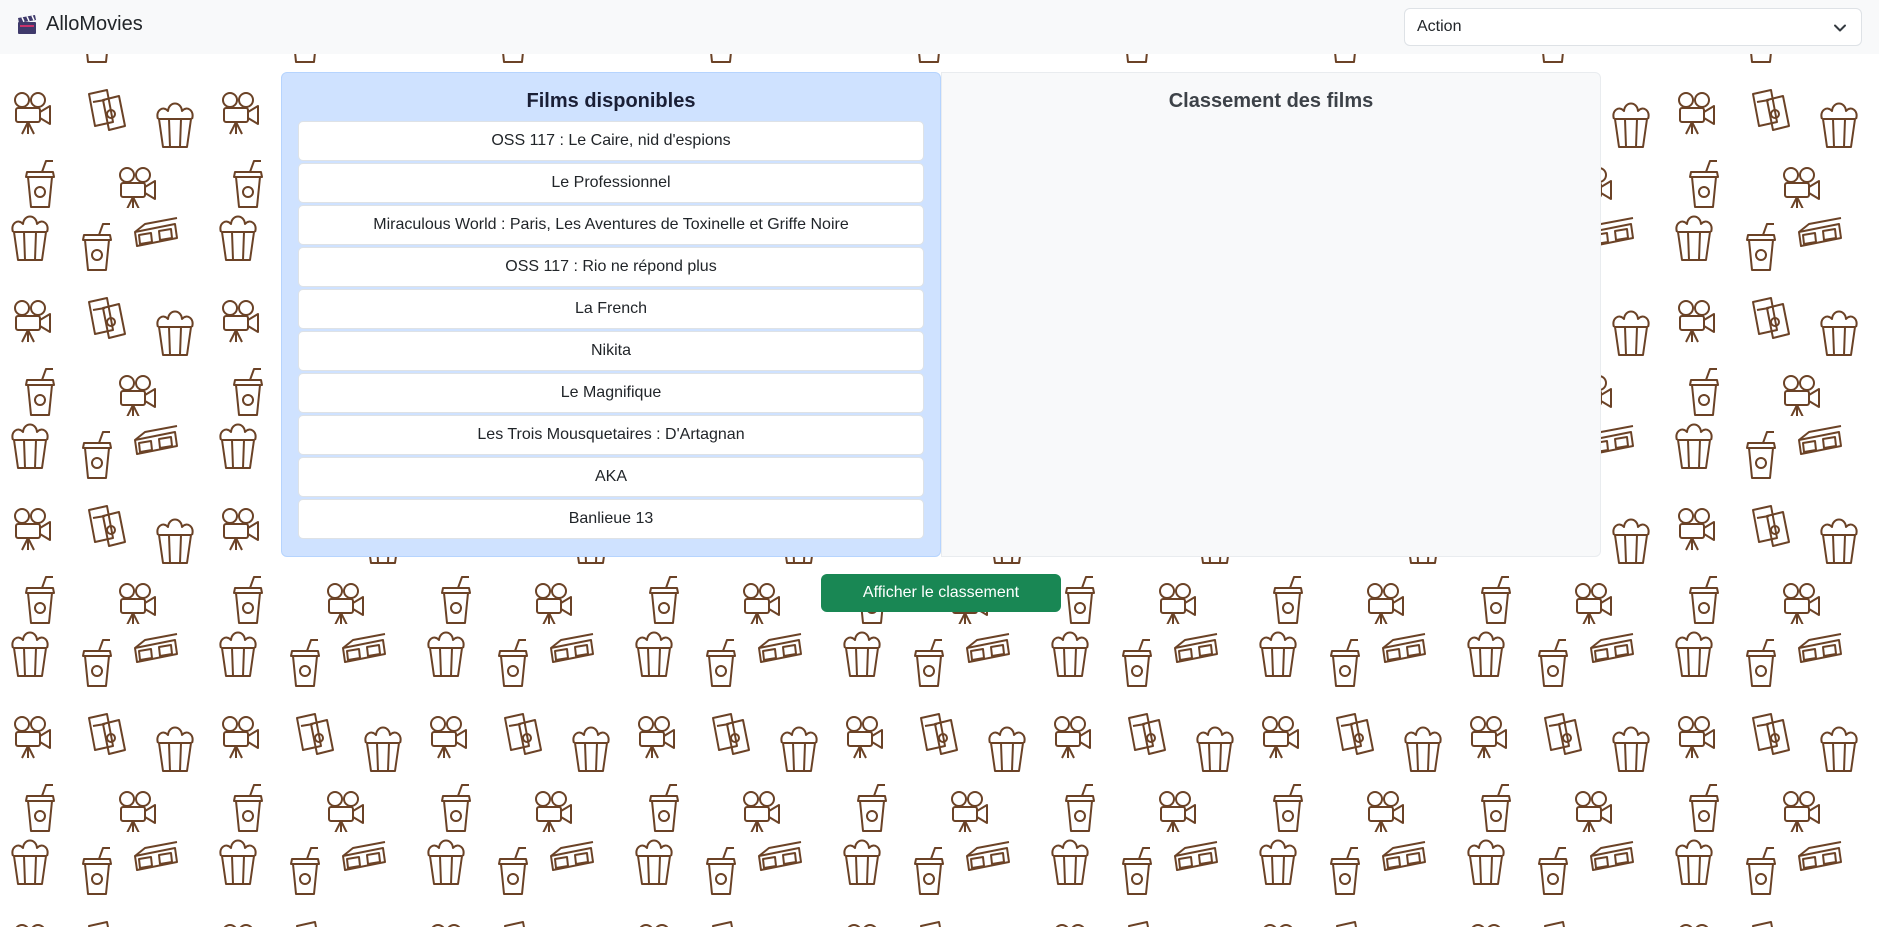 This screenshot has width=1879, height=927. What do you see at coordinates (611, 435) in the screenshot?
I see `film-item: Les Trois Mousquetaires : D'Artagnan` at bounding box center [611, 435].